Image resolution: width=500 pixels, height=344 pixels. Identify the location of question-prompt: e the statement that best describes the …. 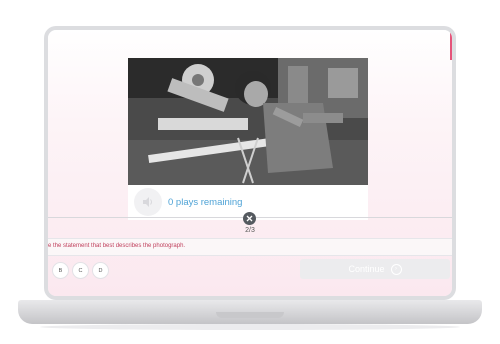
(117, 246).